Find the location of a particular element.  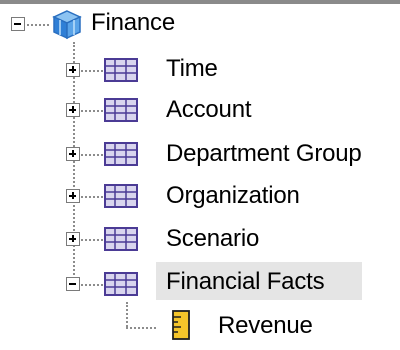

tree-node-financial-facts: Financial Facts is located at coordinates (245, 282).